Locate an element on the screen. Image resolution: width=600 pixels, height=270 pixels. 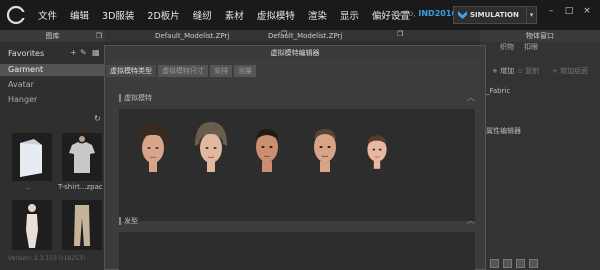
view-toggle-icon: ▦ is located at coordinates (96, 52).